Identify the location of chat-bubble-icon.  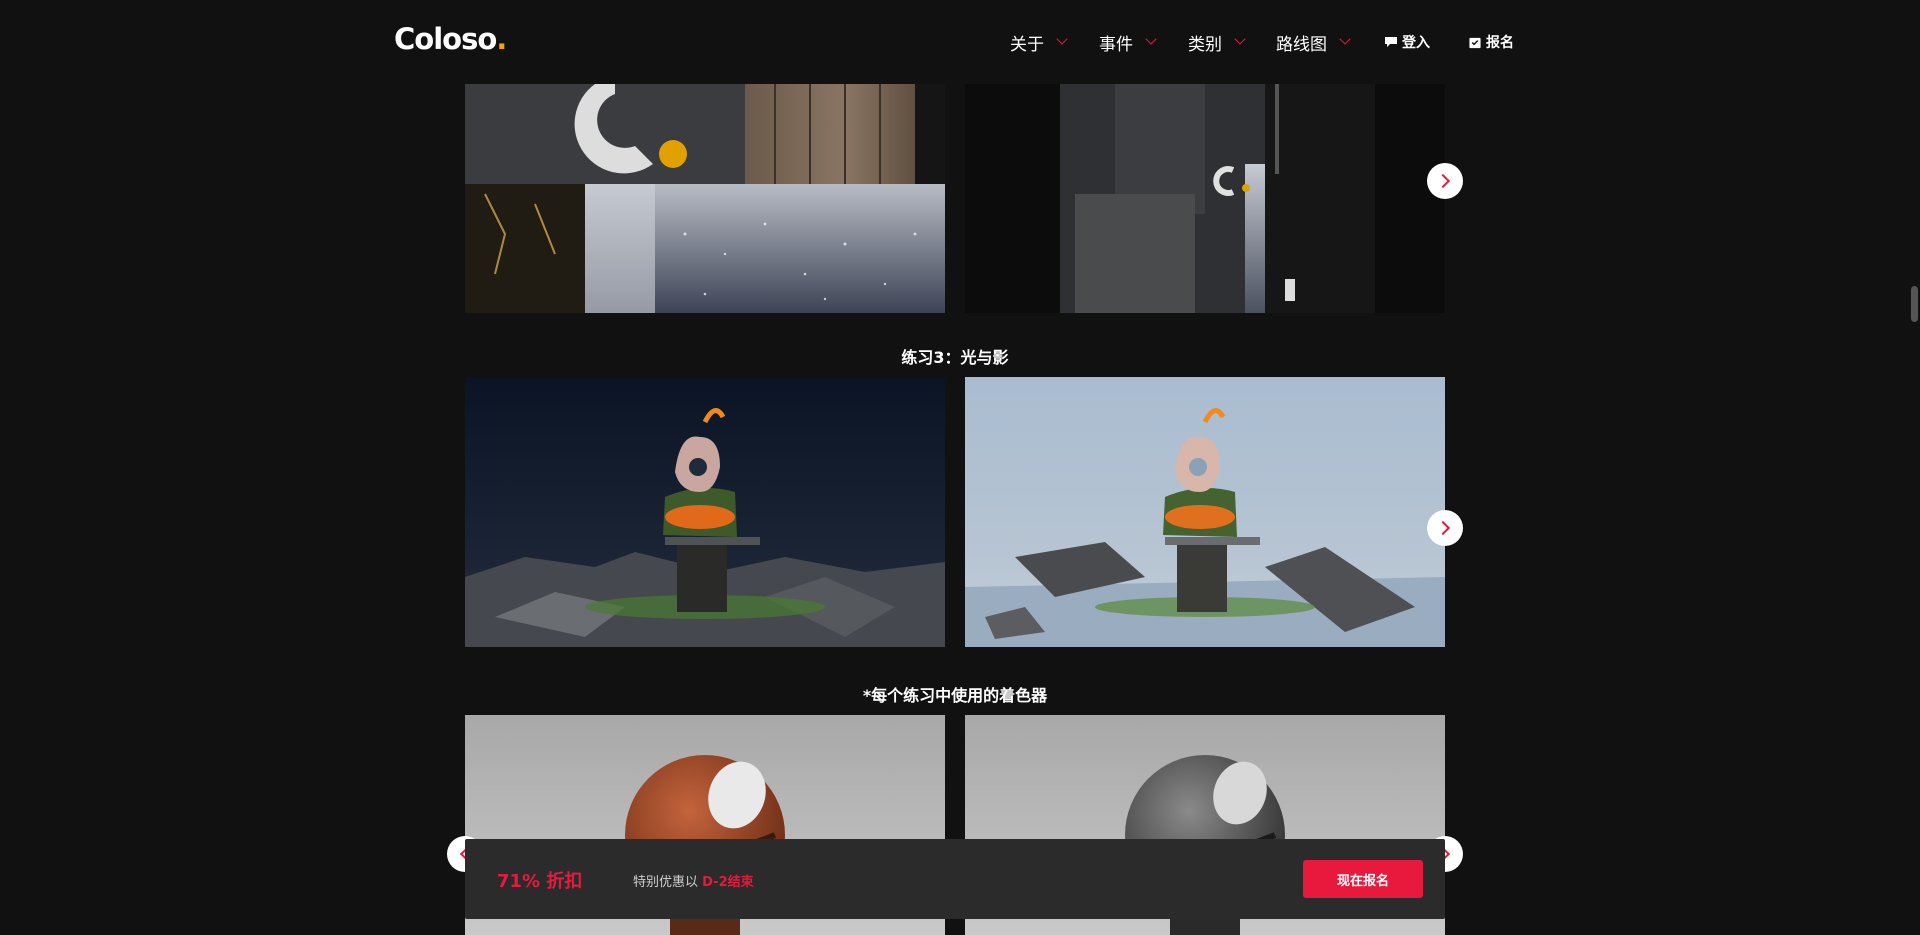
(1391, 41).